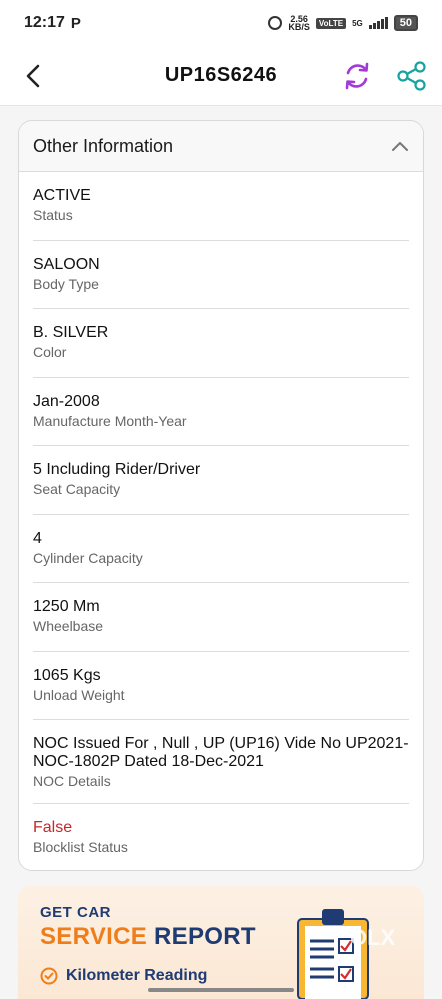  Describe the element at coordinates (357, 76) in the screenshot. I see `refresh-icon` at that location.